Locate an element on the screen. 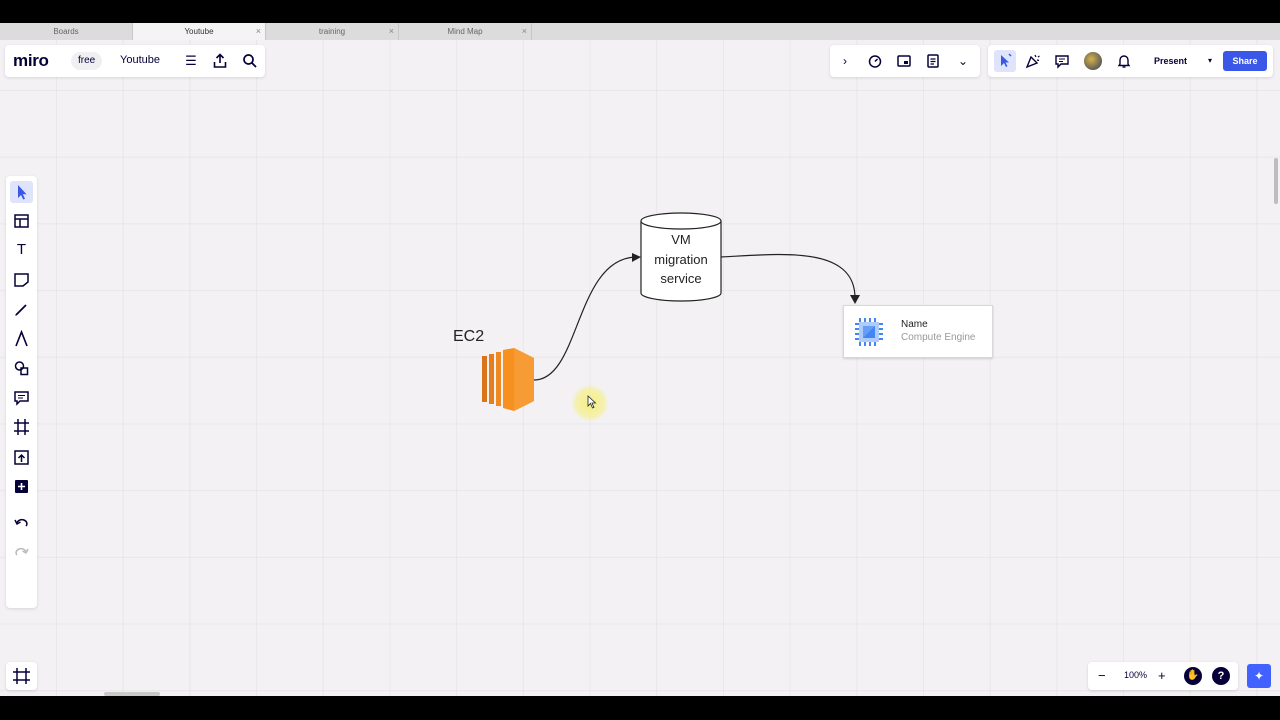 The height and width of the screenshot is (720, 1280). tab-boards: Boards is located at coordinates (66, 31).